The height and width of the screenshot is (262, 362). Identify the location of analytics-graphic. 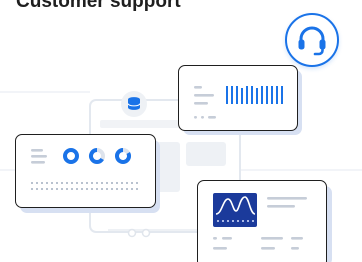
(260, 221).